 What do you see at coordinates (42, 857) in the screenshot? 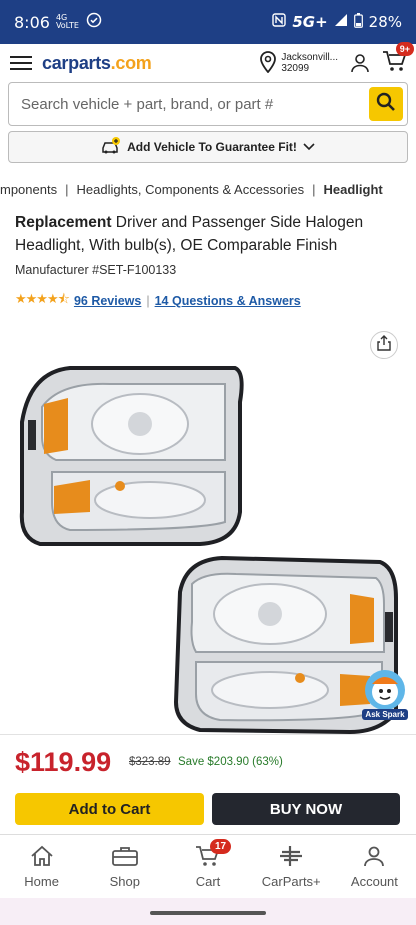
I see `home-icon` at bounding box center [42, 857].